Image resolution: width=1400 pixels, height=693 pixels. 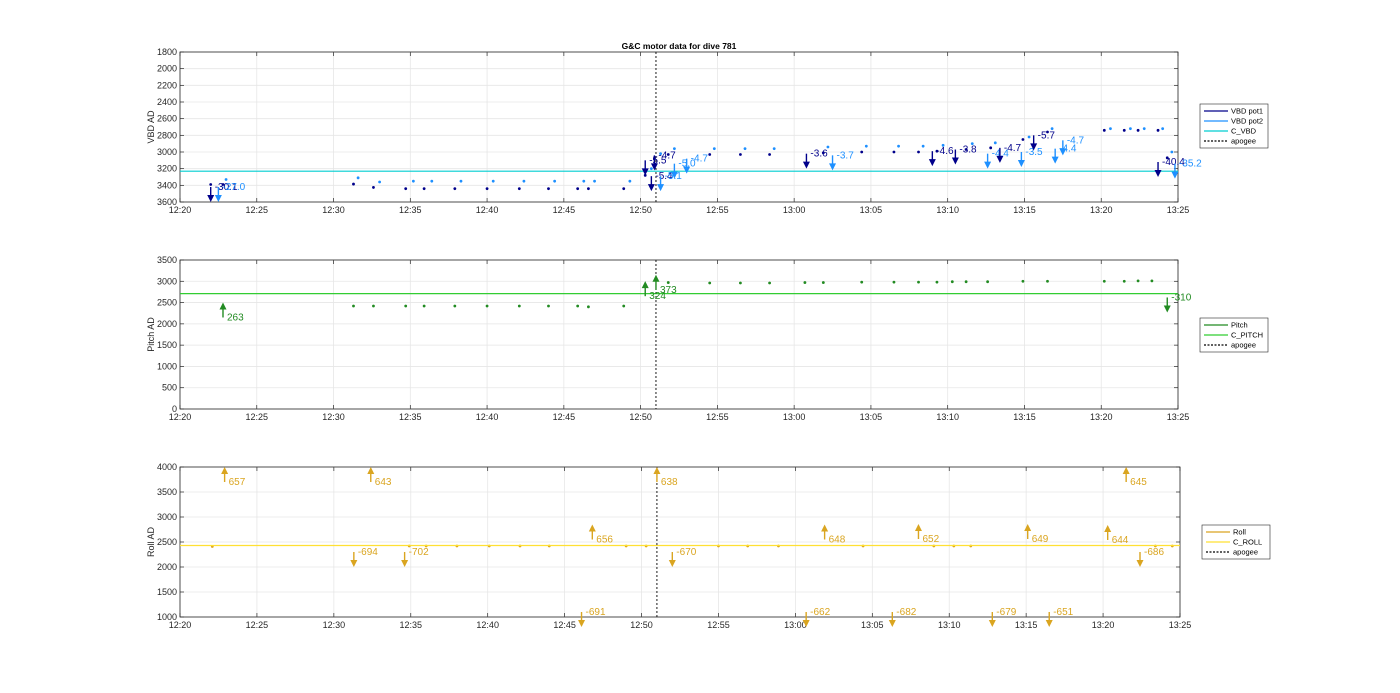 What do you see at coordinates (1154, 552) in the screenshot?
I see `annotation-label: -686` at bounding box center [1154, 552].